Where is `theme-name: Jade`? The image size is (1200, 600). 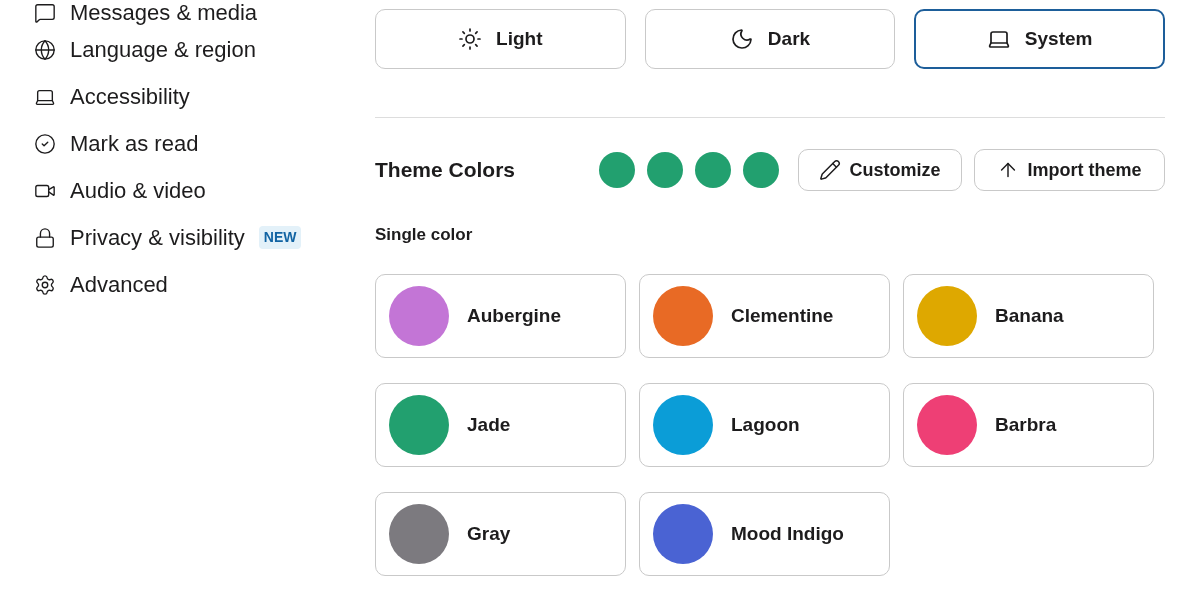 theme-name: Jade is located at coordinates (489, 424).